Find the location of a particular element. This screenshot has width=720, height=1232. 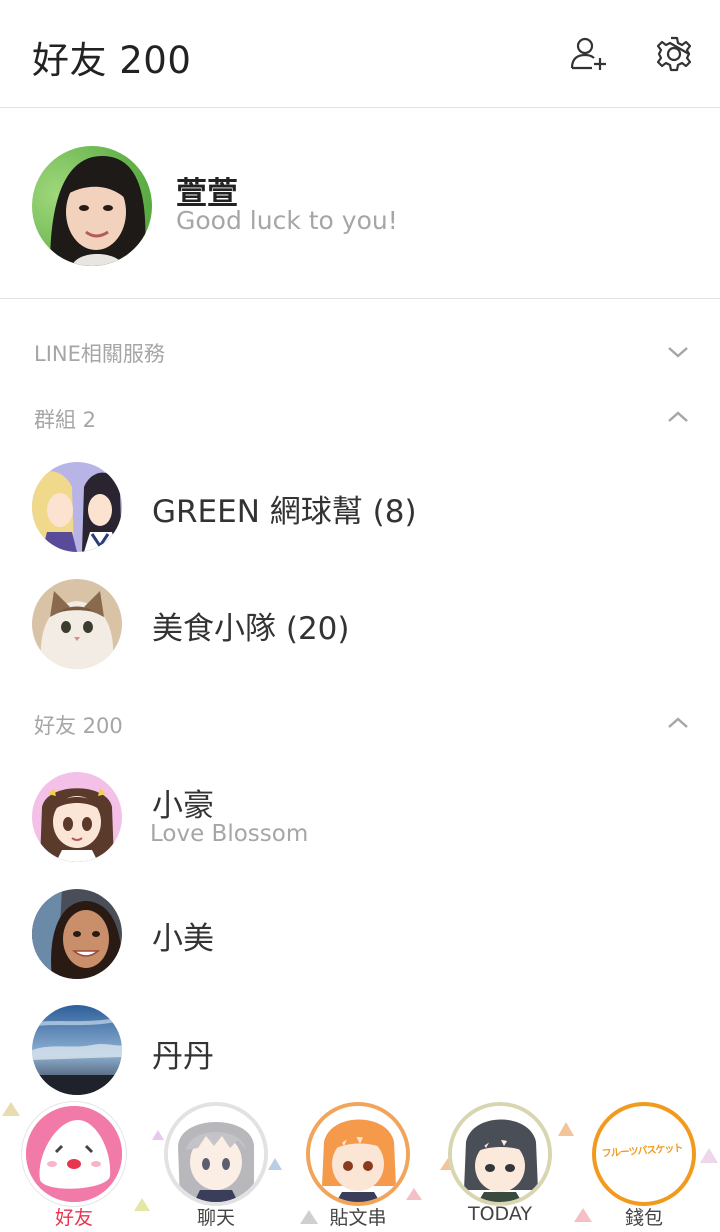

header: 好友 200 is located at coordinates (360, 54).